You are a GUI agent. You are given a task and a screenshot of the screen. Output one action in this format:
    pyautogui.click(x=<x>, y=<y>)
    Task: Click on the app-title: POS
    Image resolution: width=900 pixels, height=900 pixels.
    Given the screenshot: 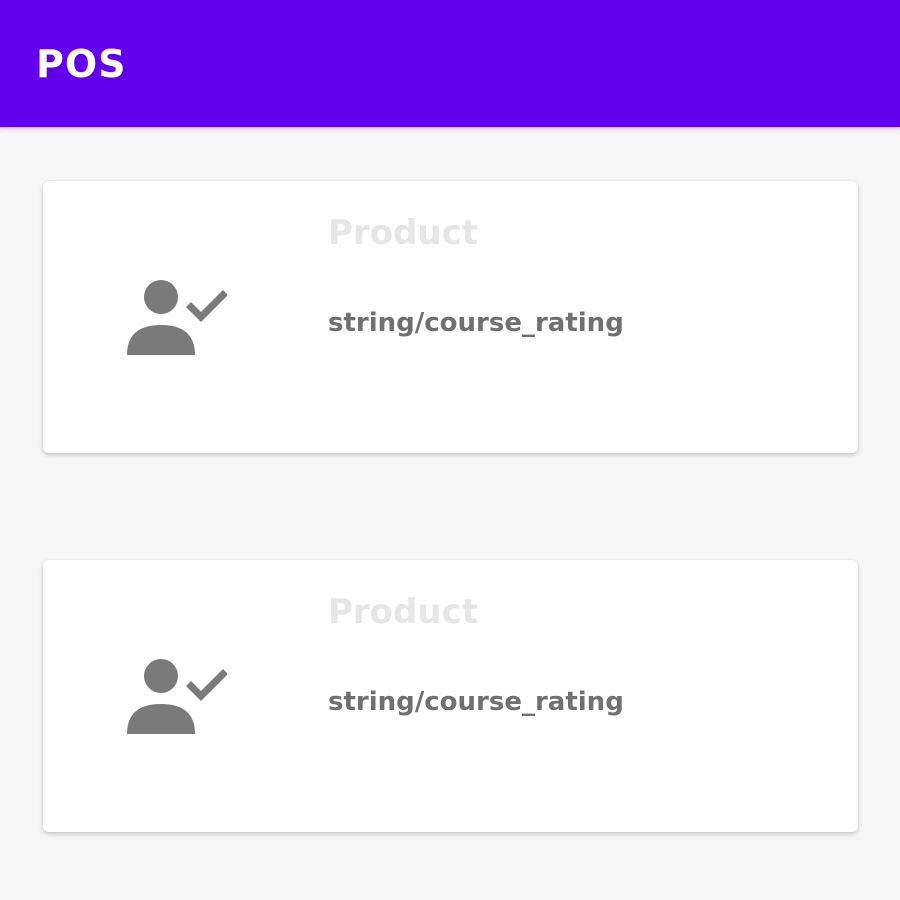 What is the action you would take?
    pyautogui.click(x=81, y=64)
    